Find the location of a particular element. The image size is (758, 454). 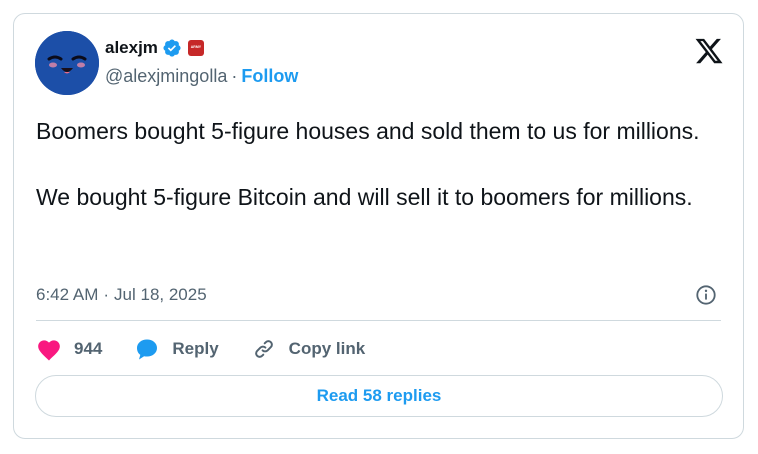

follow-button: Follow is located at coordinates (269, 76).